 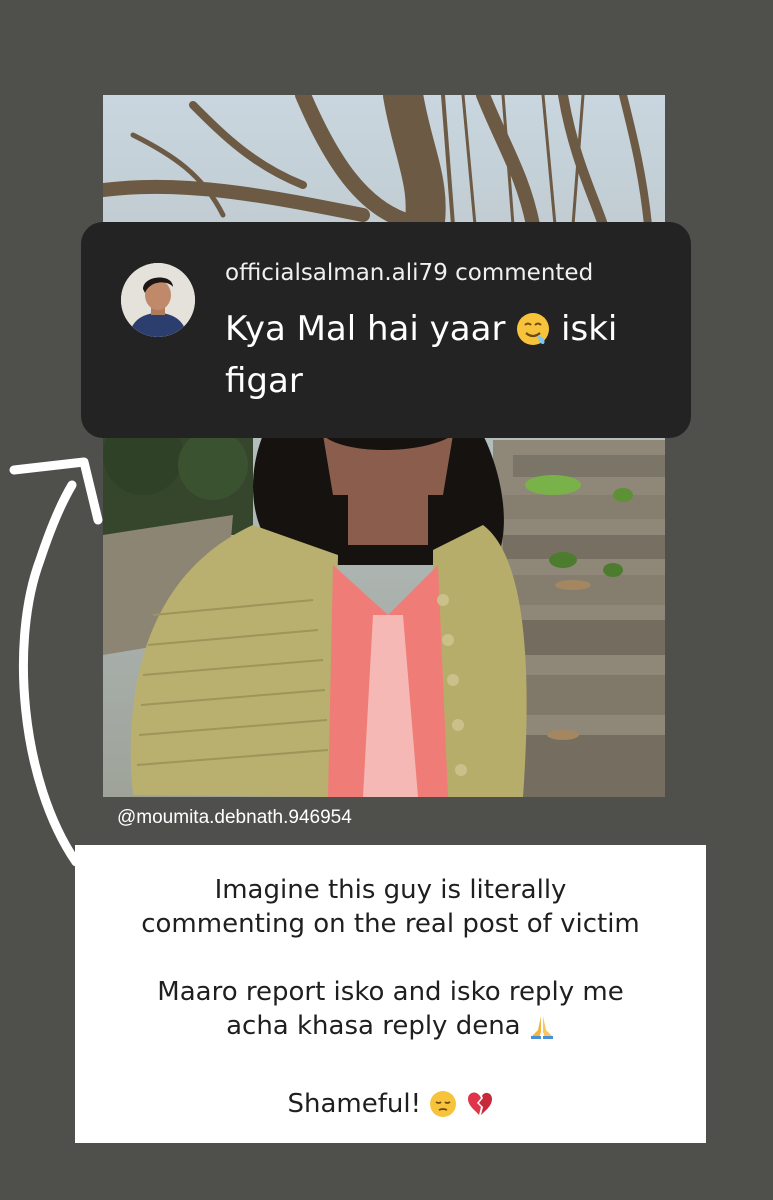 What do you see at coordinates (524, 273) in the screenshot?
I see `comment-action: commented` at bounding box center [524, 273].